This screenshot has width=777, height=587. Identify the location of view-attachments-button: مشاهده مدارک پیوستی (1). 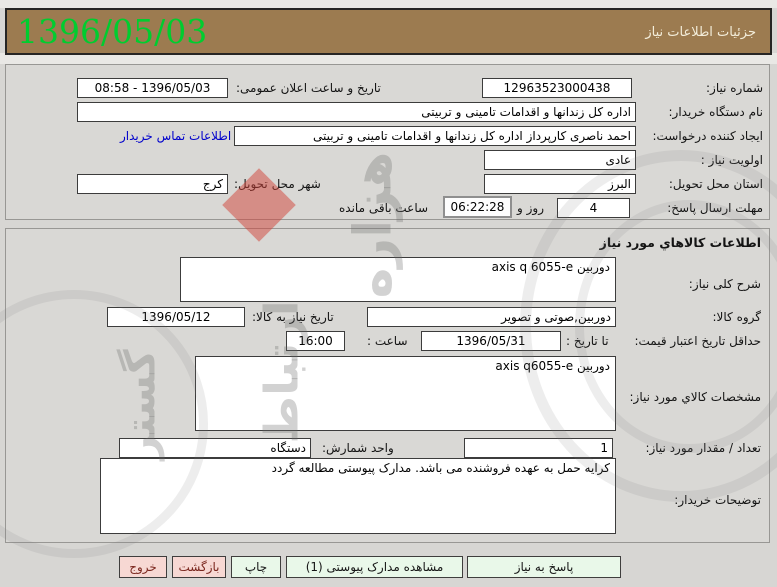
(374, 567).